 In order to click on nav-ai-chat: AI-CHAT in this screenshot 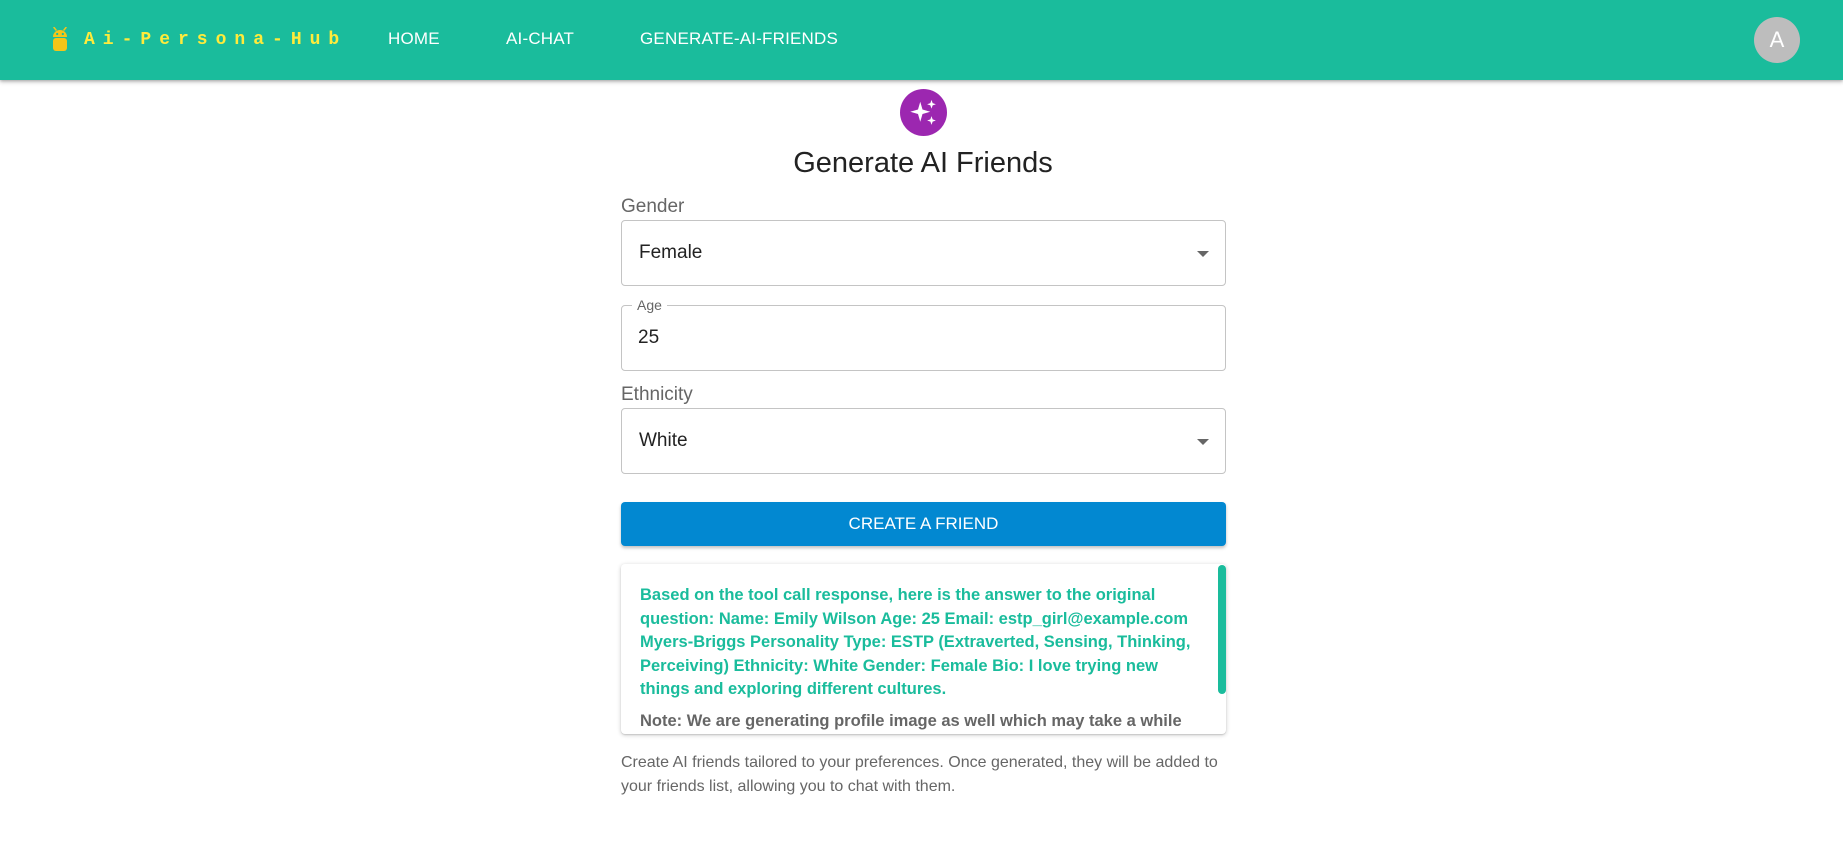, I will do `click(540, 39)`.